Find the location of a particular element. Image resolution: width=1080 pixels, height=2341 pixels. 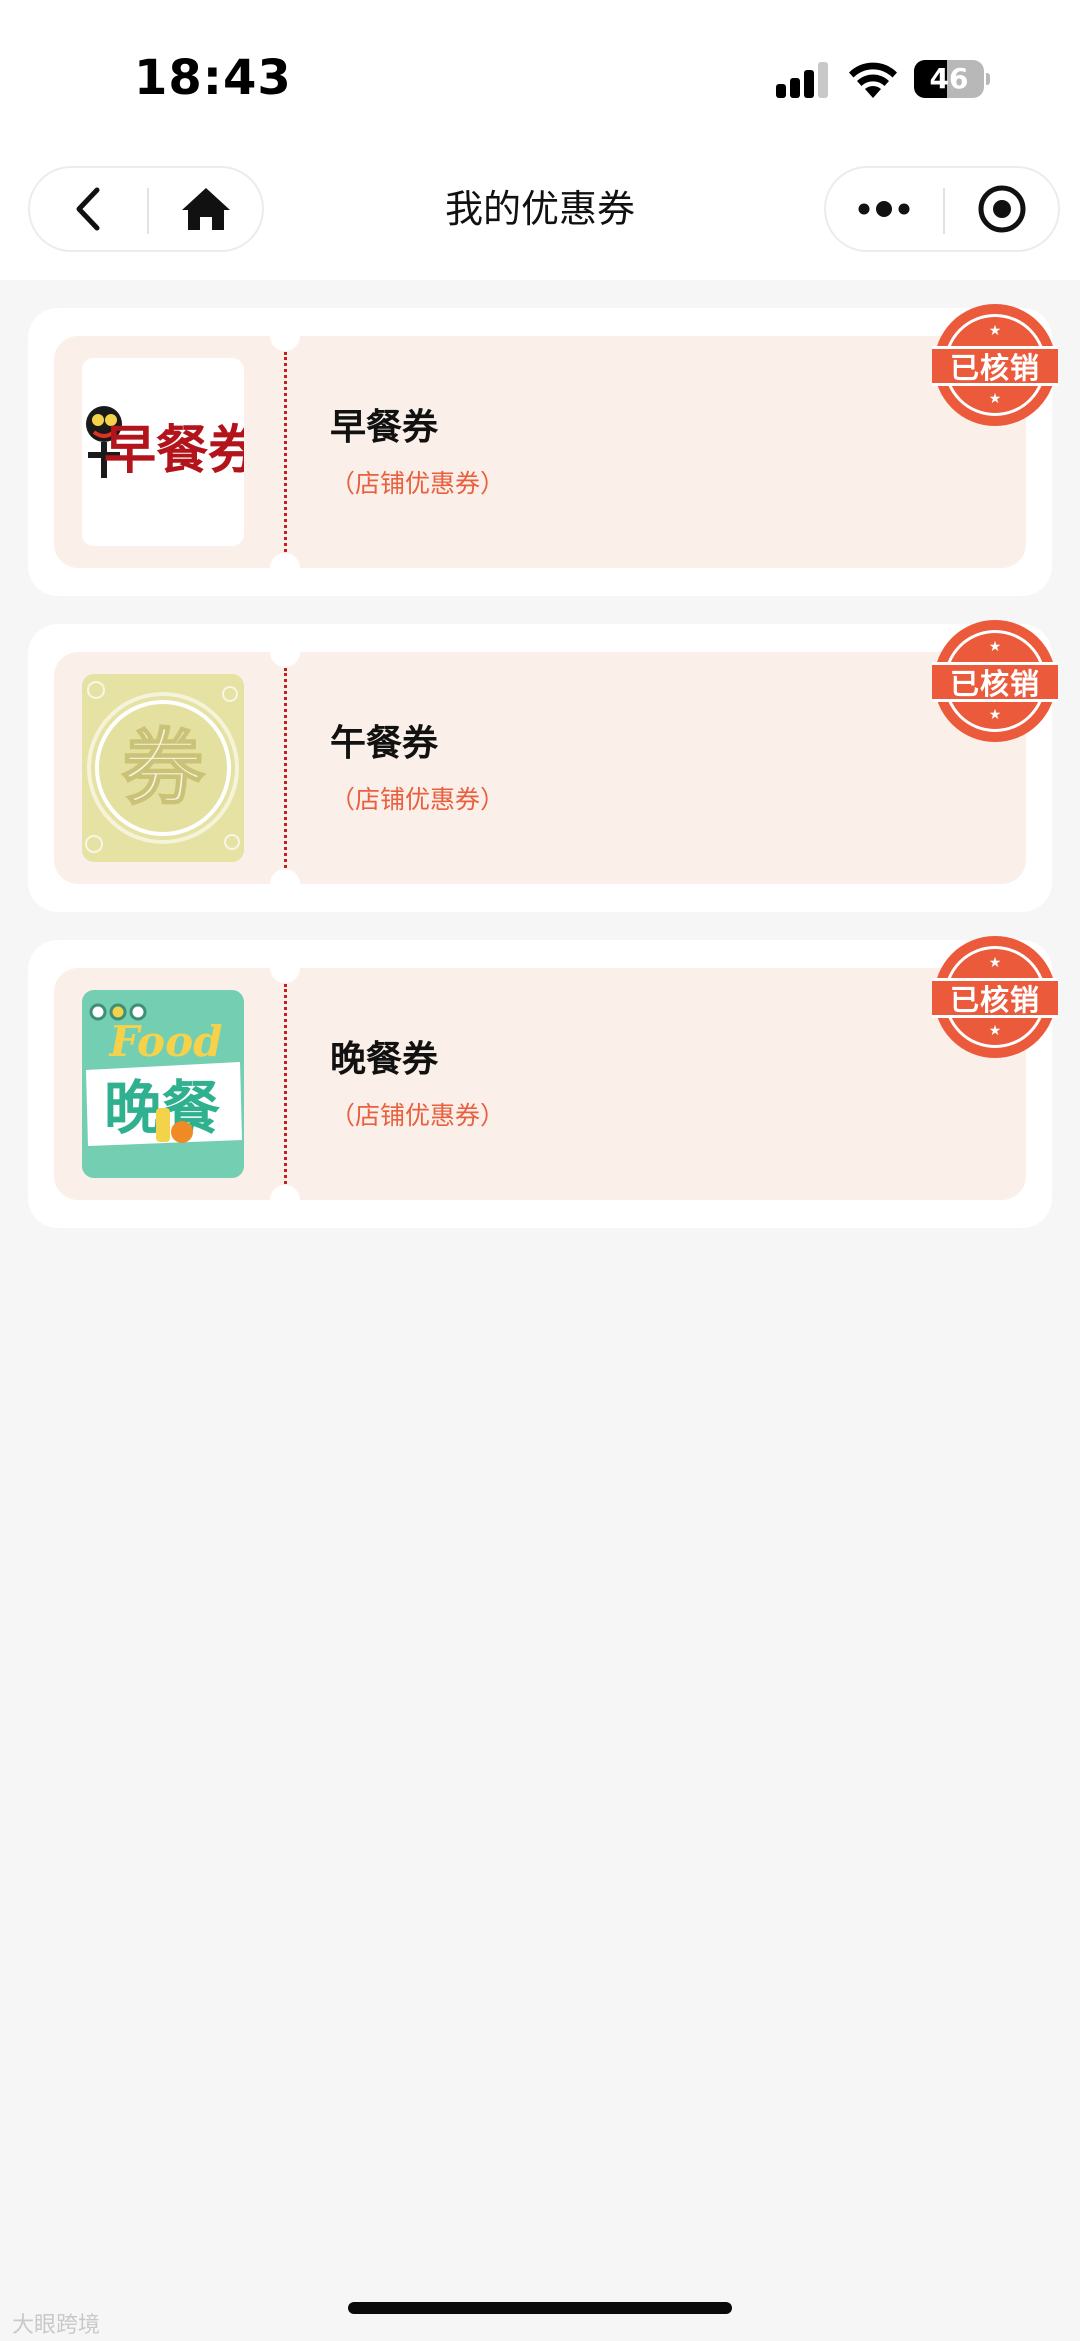

cellular-signal-icon is located at coordinates (803, 80).